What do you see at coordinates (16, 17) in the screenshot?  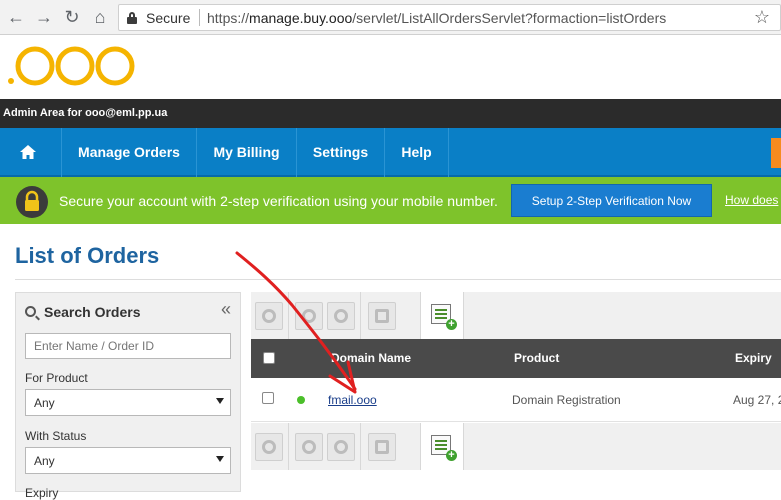 I see `back-arrow-icon: ←` at bounding box center [16, 17].